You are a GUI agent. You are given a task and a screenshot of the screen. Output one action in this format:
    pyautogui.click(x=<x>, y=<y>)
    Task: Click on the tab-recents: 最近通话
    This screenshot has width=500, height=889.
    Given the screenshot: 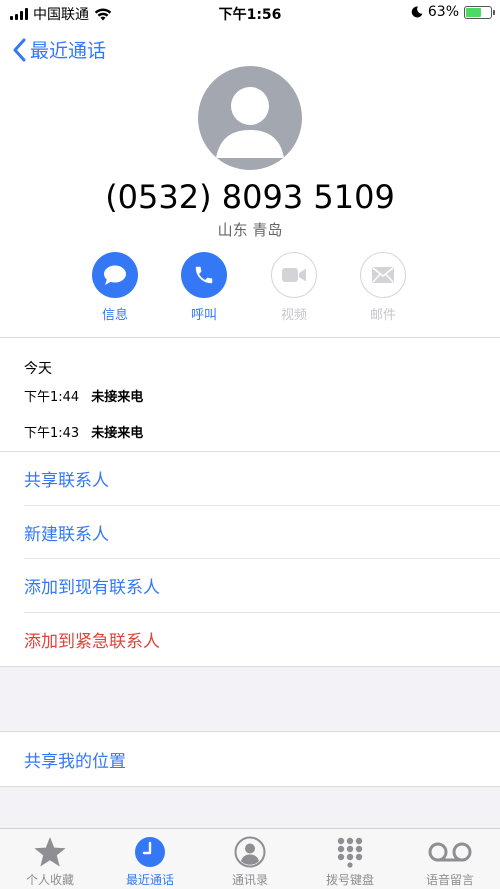 What is the action you would take?
    pyautogui.click(x=150, y=859)
    